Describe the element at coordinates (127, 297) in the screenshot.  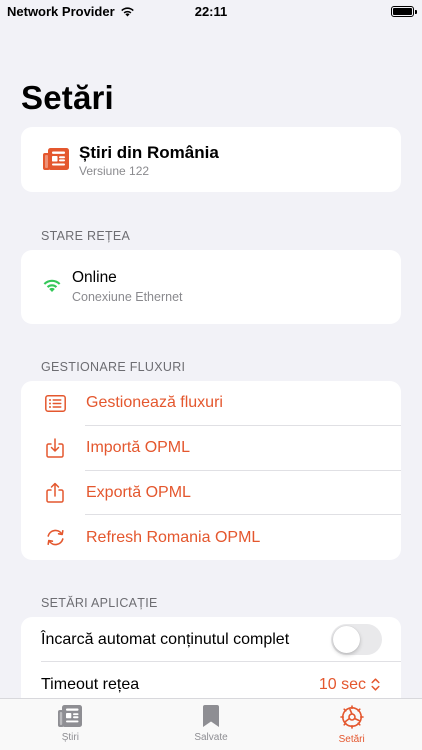
I see `network-detail: Conexiune Ethernet` at that location.